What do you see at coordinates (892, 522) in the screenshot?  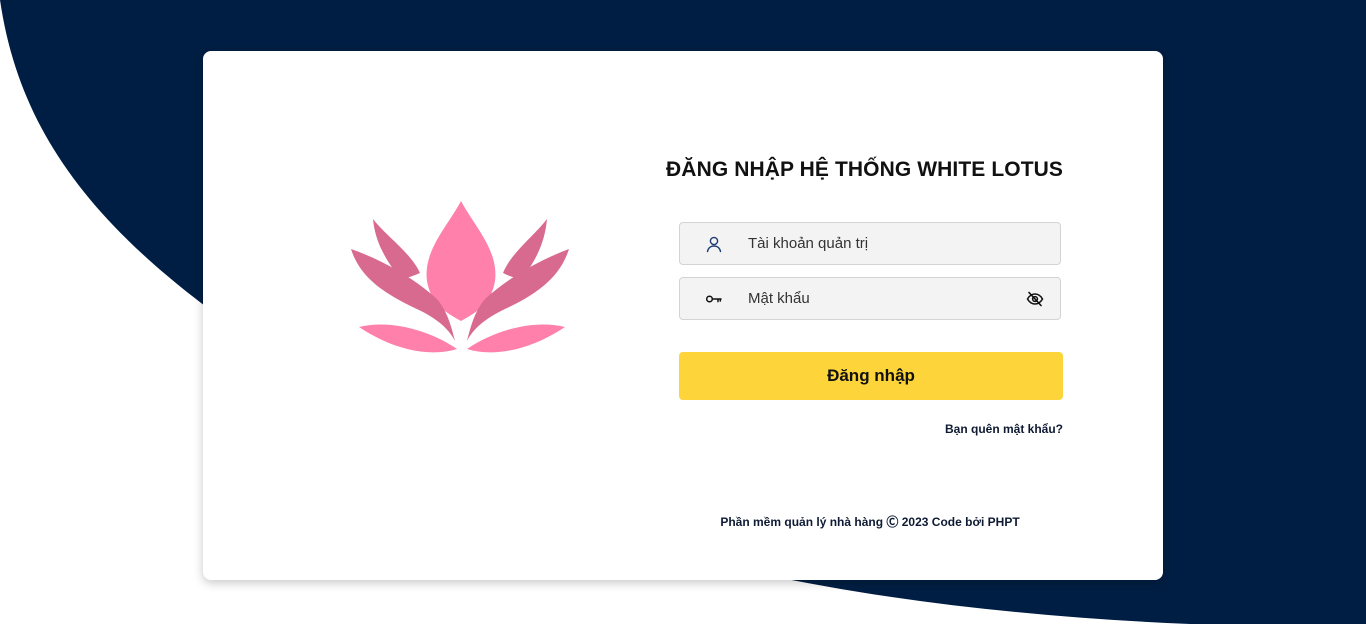 I see `copyright-icon: Ⓒ` at bounding box center [892, 522].